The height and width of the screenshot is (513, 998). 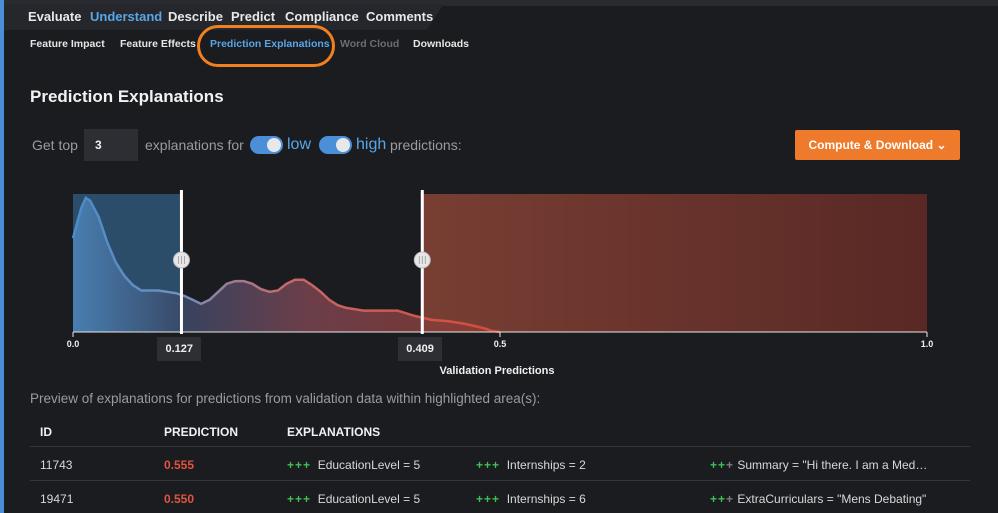 I want to click on highlight-annotation, so click(x=266, y=46).